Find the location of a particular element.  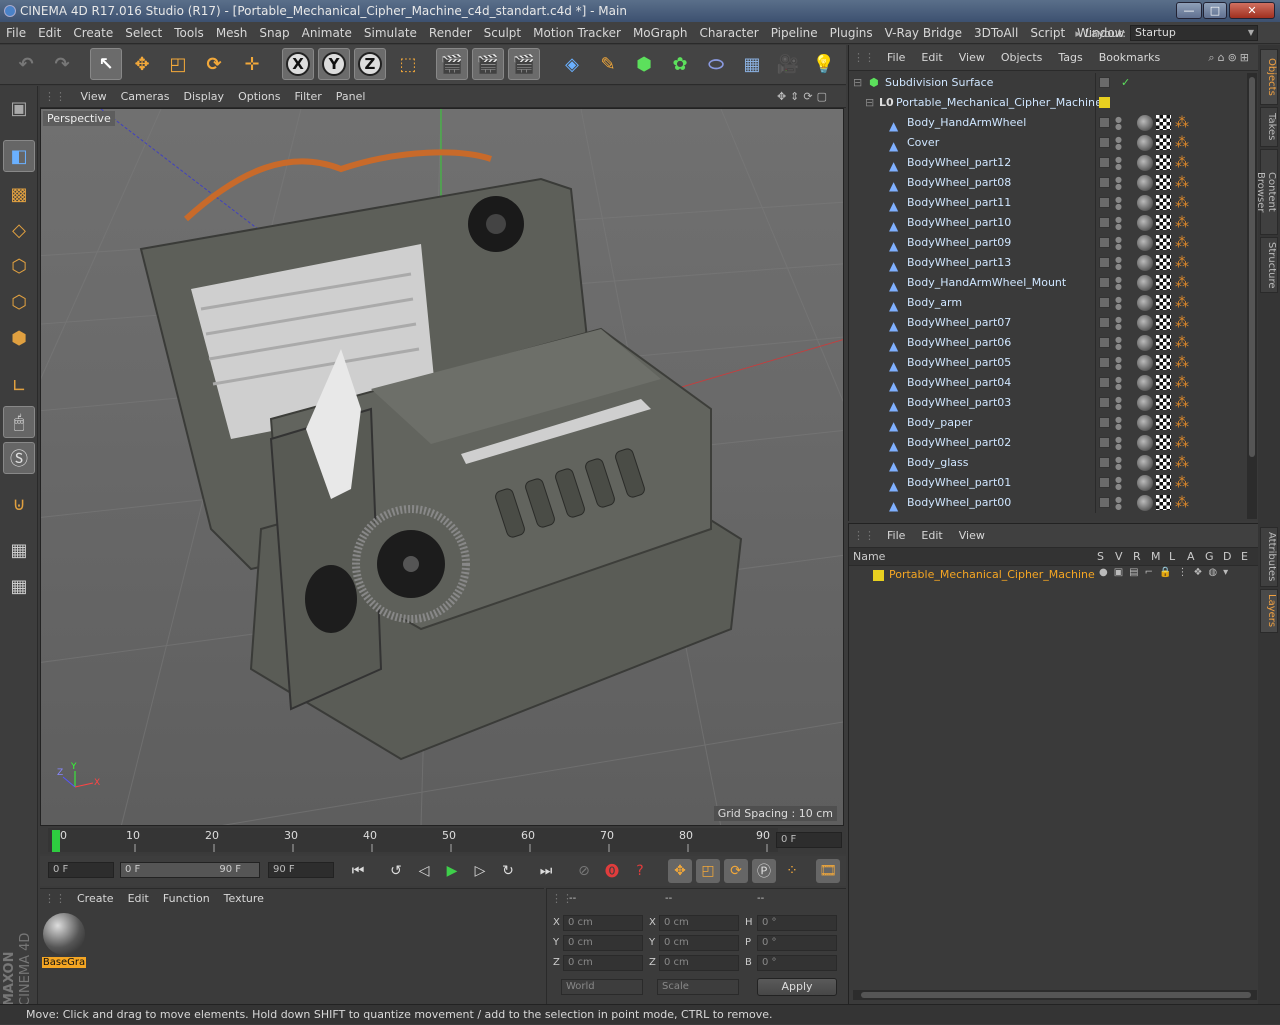

rotation-h-field: 0 ° is located at coordinates (797, 923).